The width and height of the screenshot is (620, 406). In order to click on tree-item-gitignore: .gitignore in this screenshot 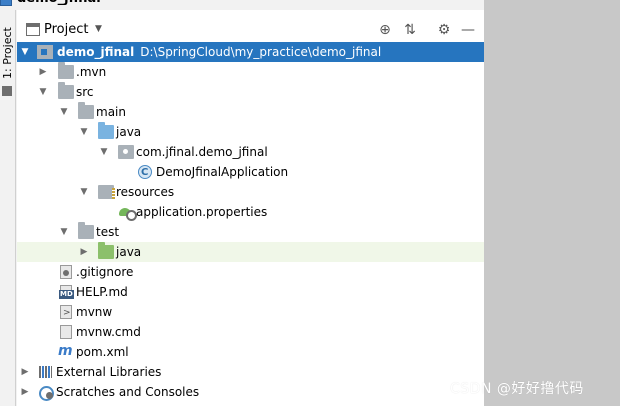, I will do `click(250, 272)`.